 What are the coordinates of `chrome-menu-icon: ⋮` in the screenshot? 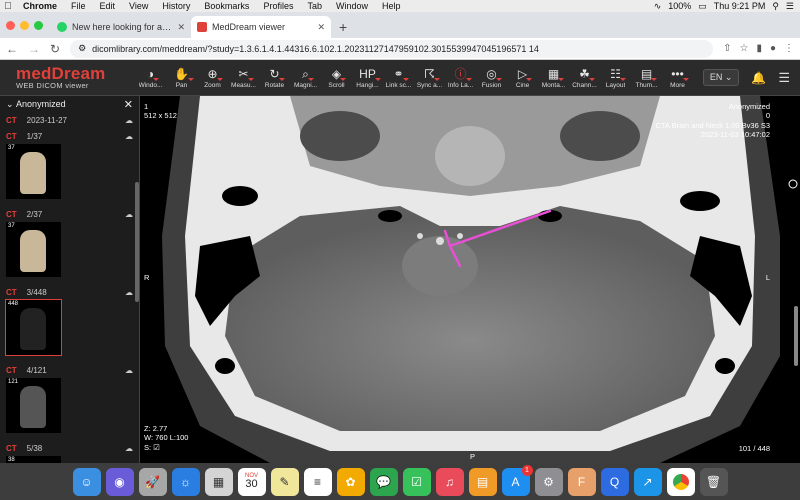 It's located at (789, 48).